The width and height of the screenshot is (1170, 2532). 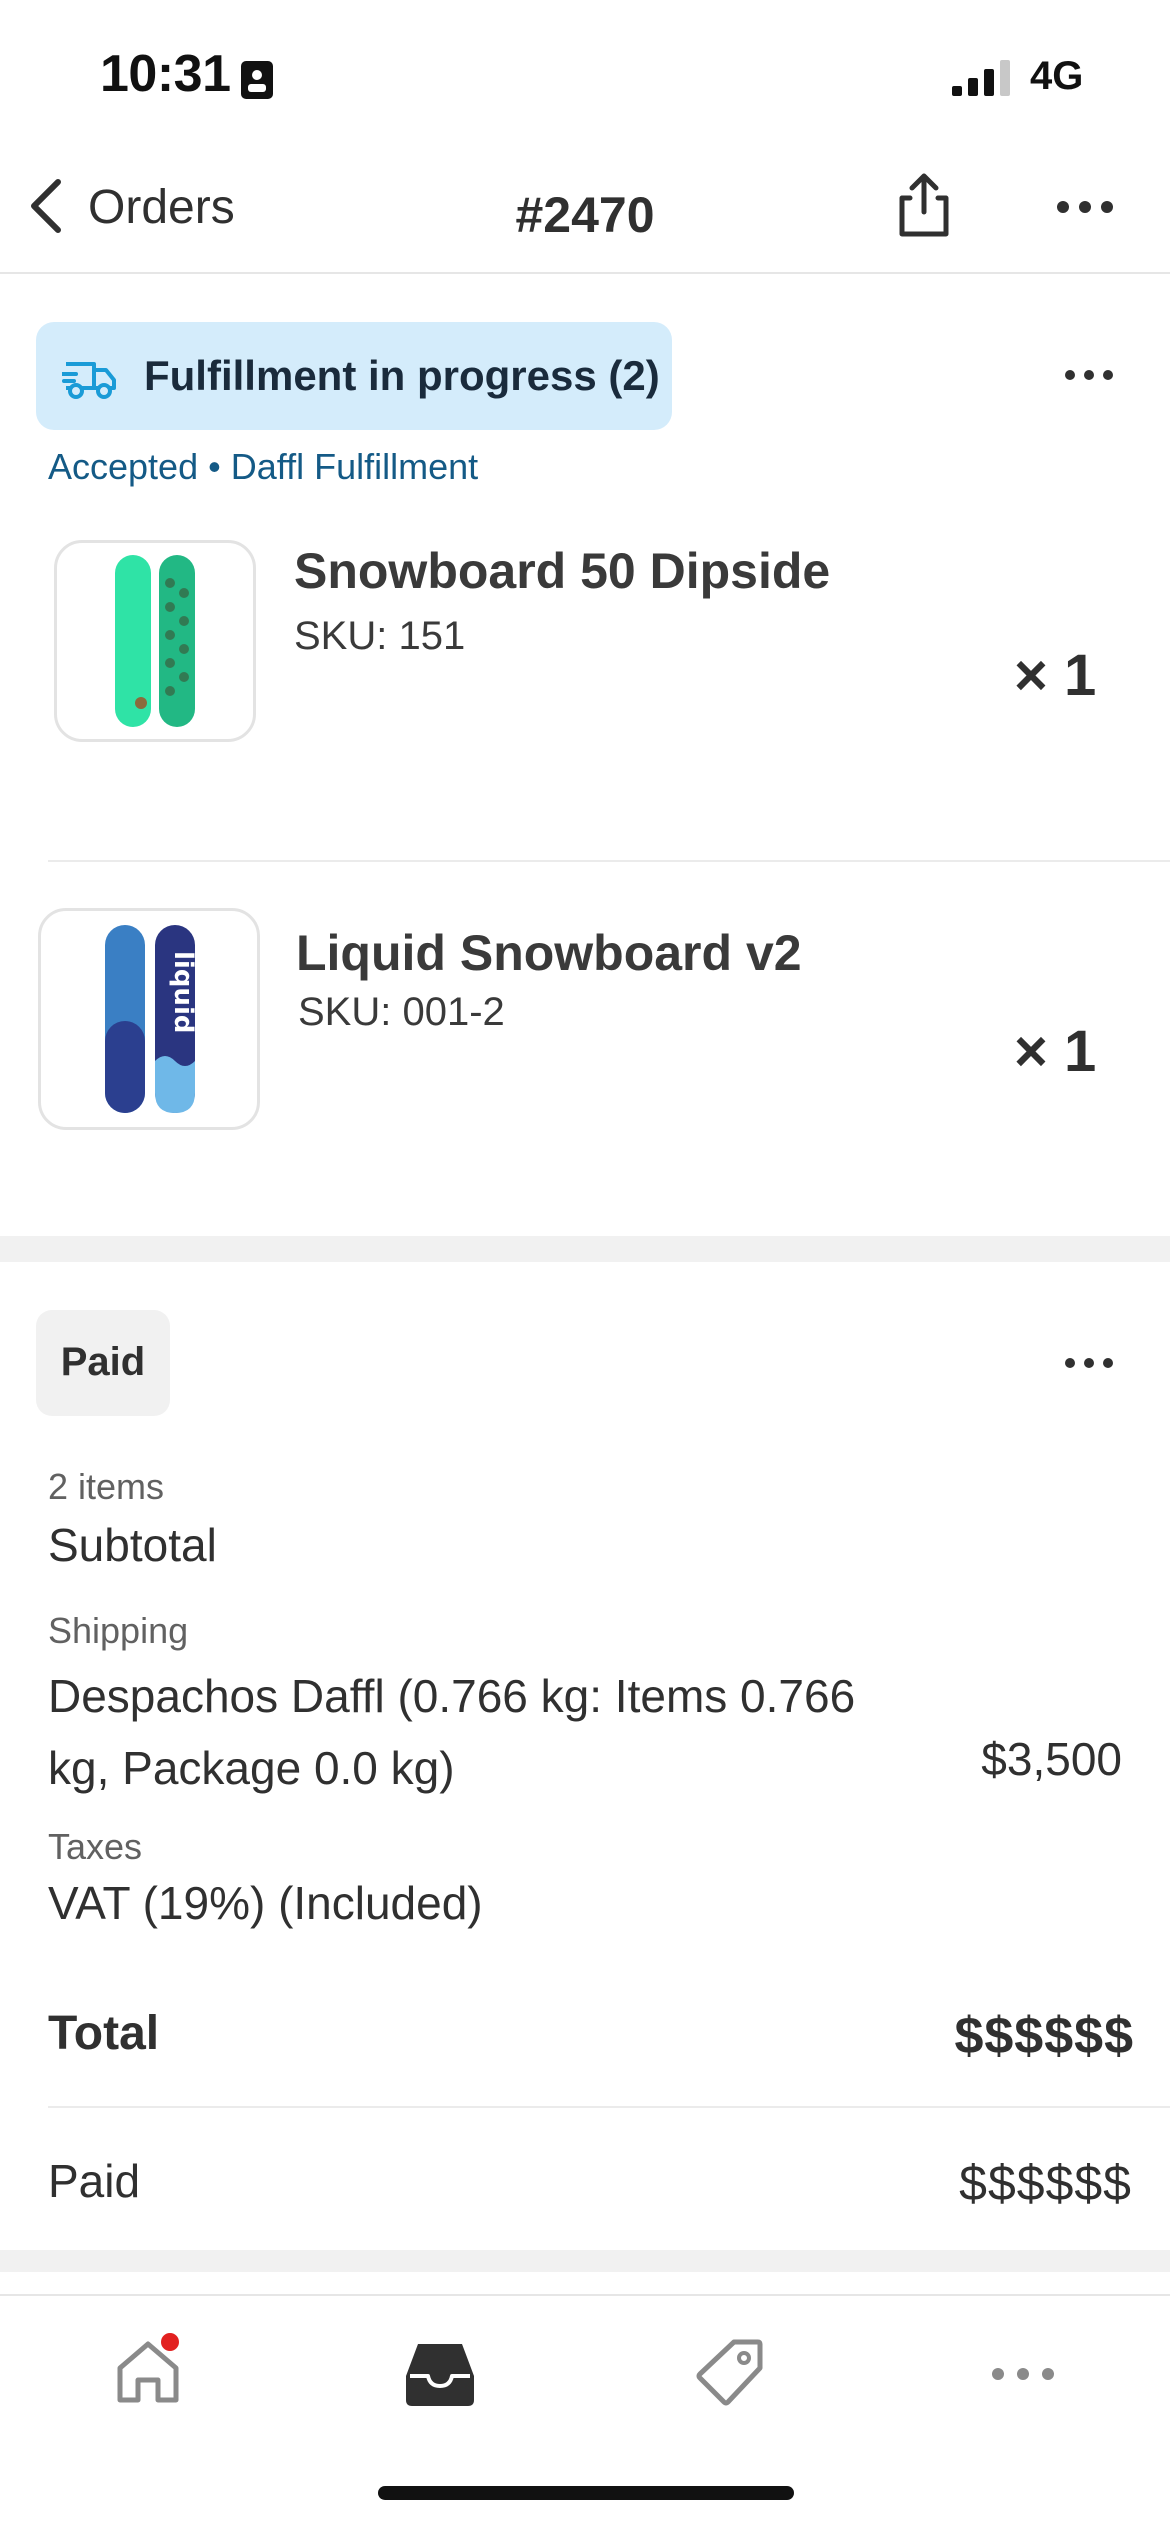 I want to click on snowboard-image: liquid, so click(x=151, y=1019).